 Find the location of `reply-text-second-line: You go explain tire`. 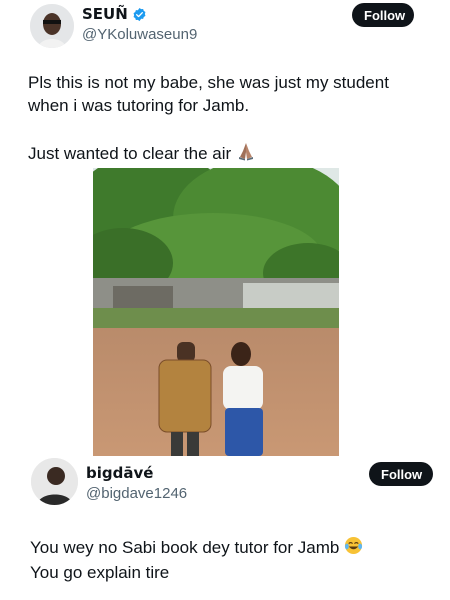

reply-text-second-line: You go explain tire is located at coordinates (100, 572).